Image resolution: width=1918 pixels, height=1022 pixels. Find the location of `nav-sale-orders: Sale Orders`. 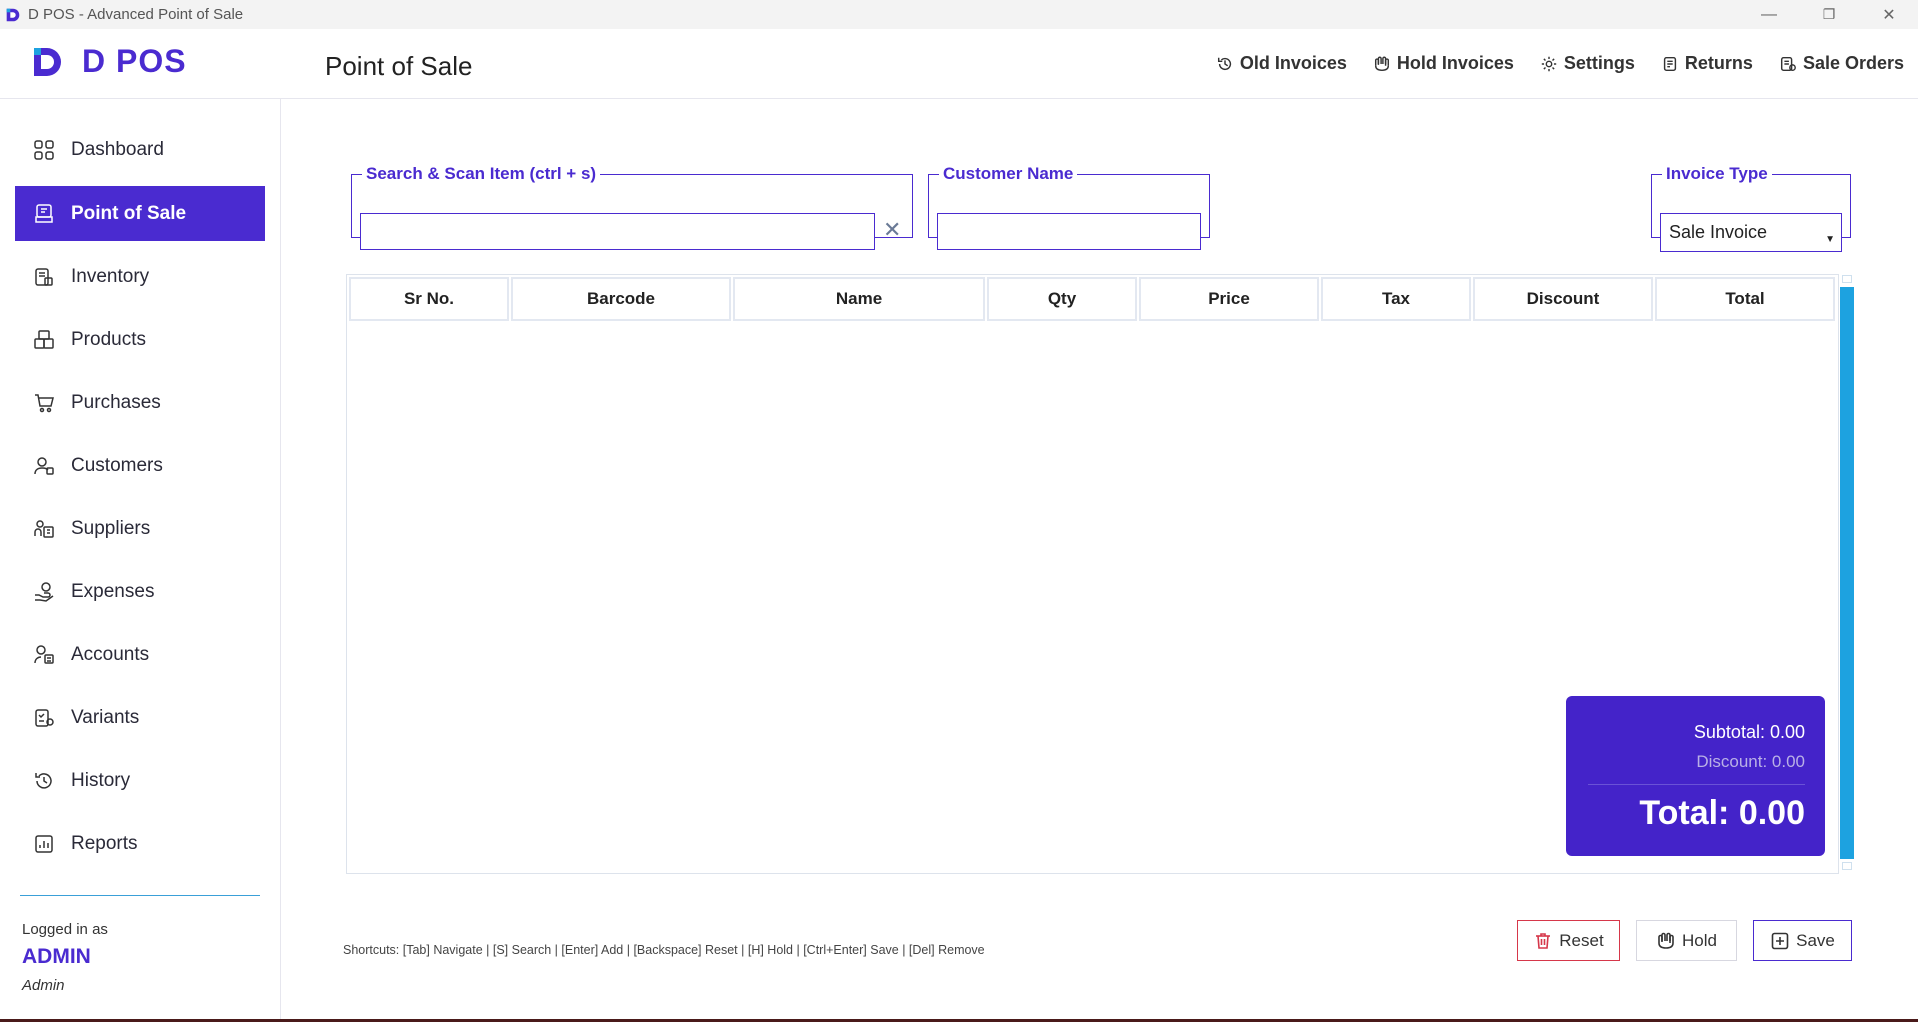

nav-sale-orders: Sale Orders is located at coordinates (1841, 63).